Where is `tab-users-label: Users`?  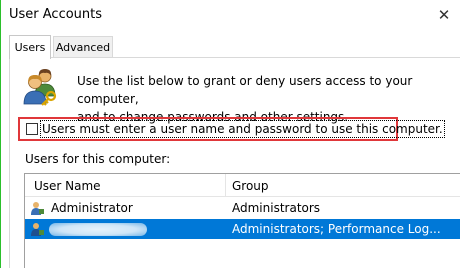 tab-users-label: Users is located at coordinates (30, 47).